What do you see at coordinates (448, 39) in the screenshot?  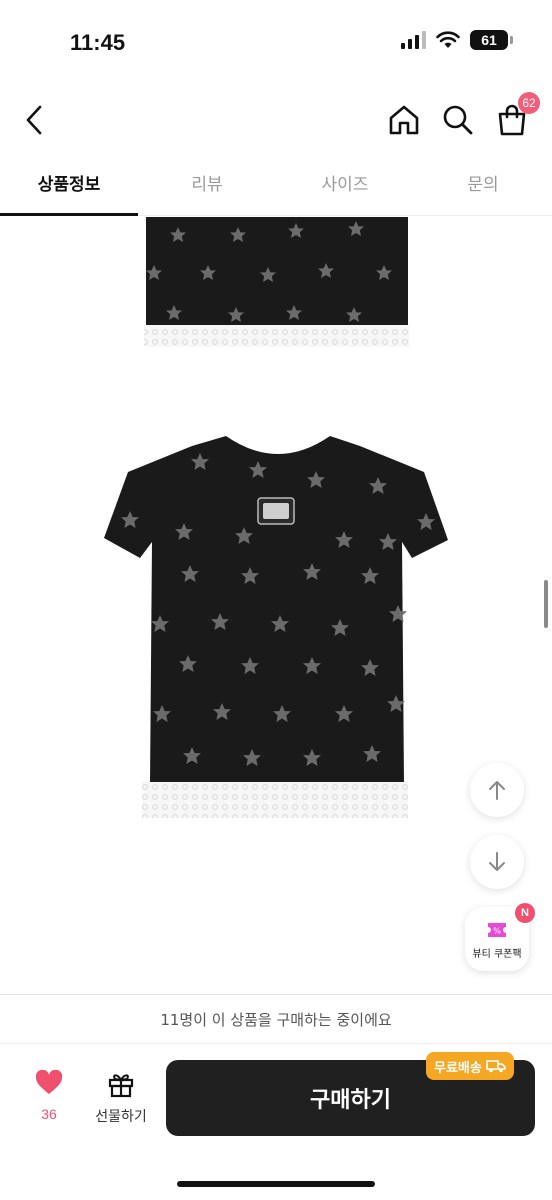 I see `wifi-icon` at bounding box center [448, 39].